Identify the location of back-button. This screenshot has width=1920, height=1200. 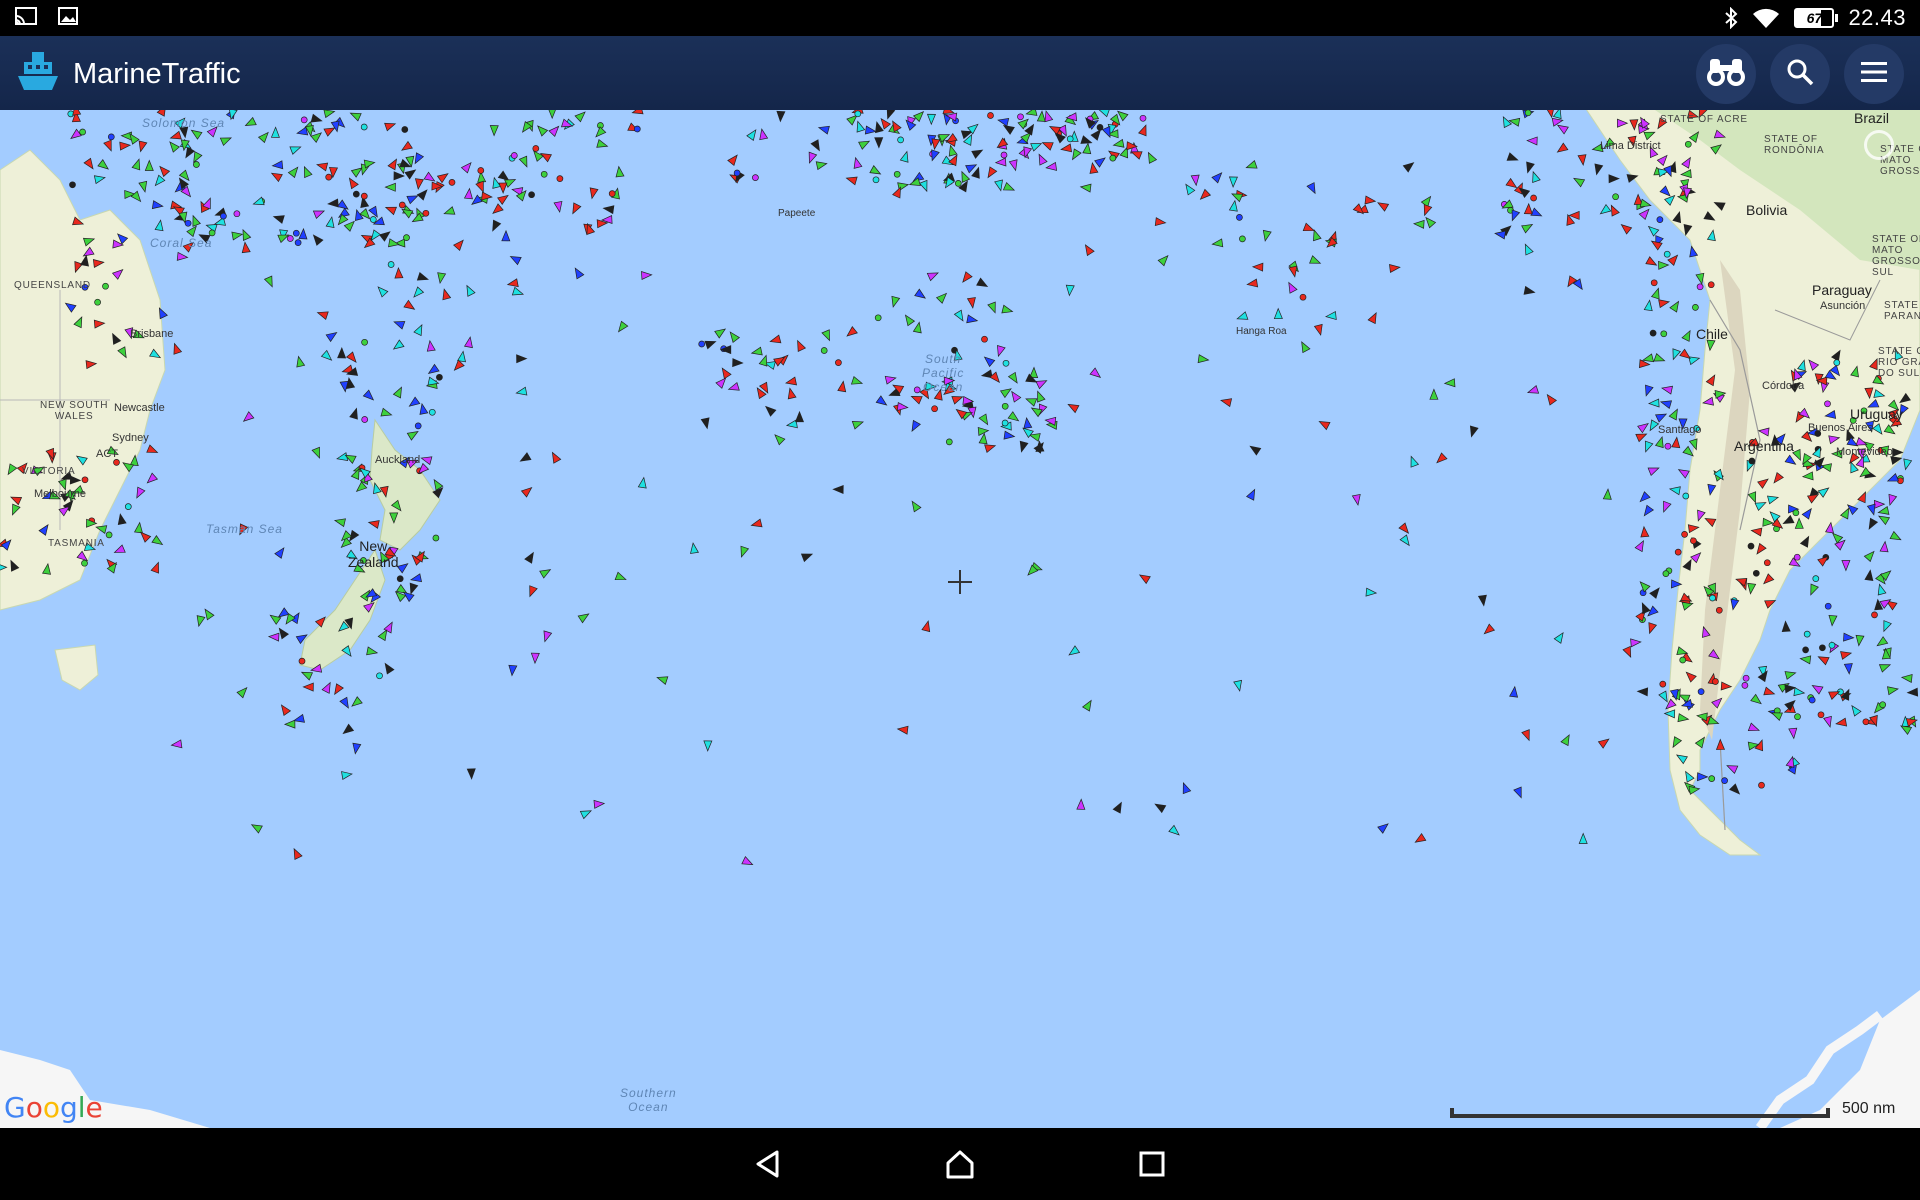
(768, 1166).